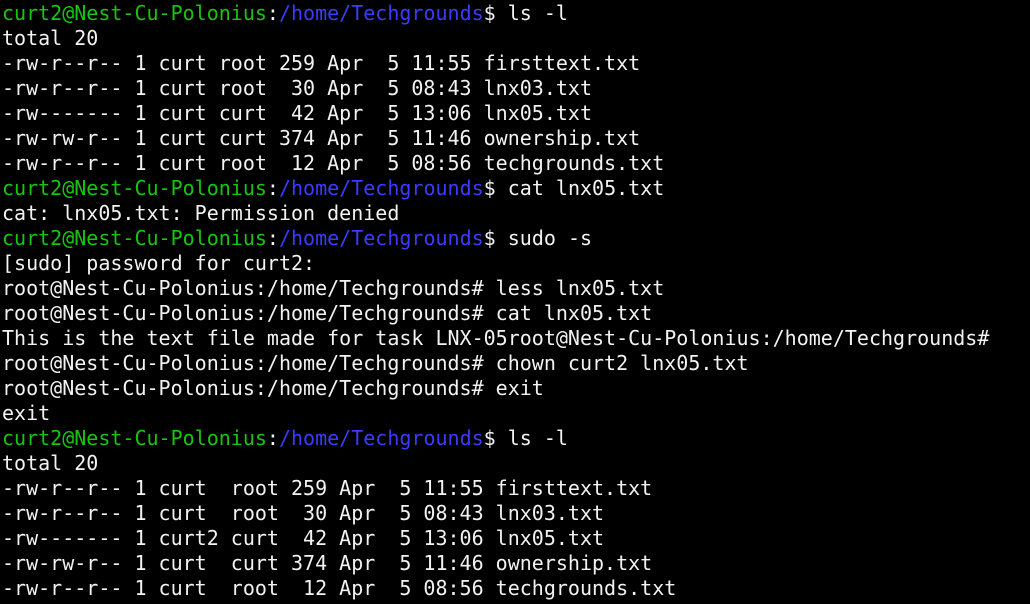  What do you see at coordinates (516, 263) in the screenshot?
I see `output-line: [sudo] password for curt2:` at bounding box center [516, 263].